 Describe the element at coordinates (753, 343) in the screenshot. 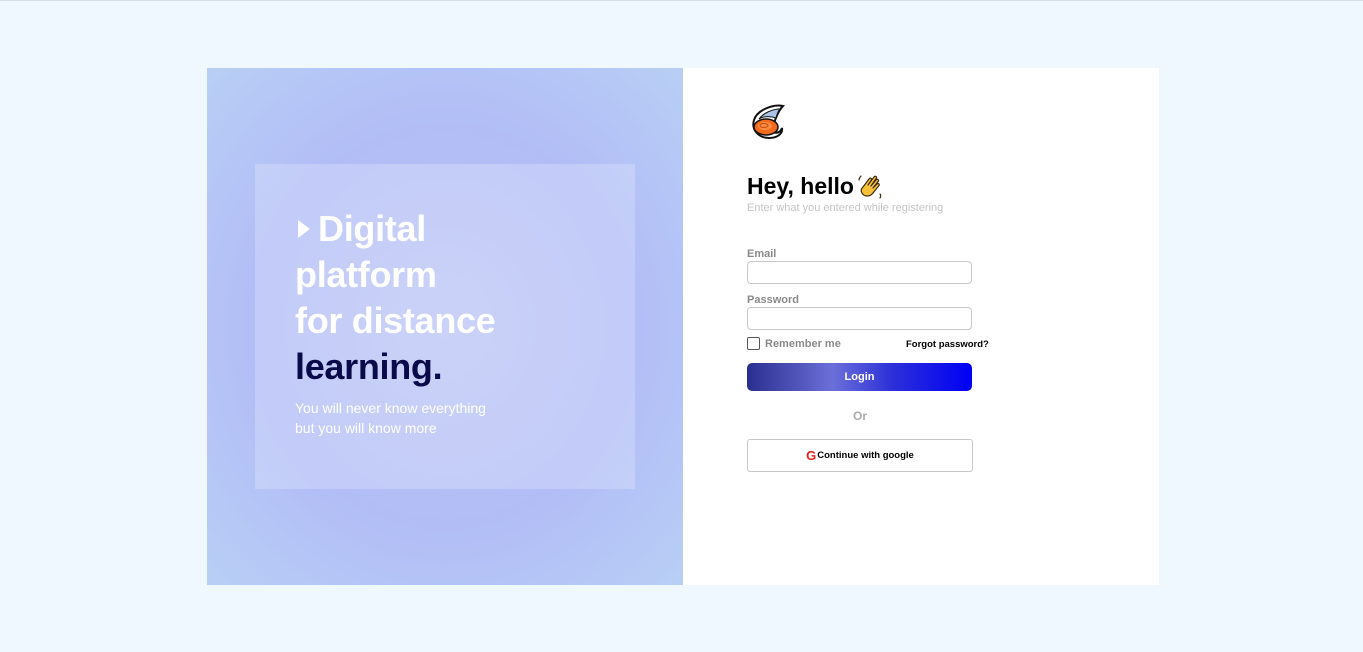

I see `remember-me-checkbox` at that location.